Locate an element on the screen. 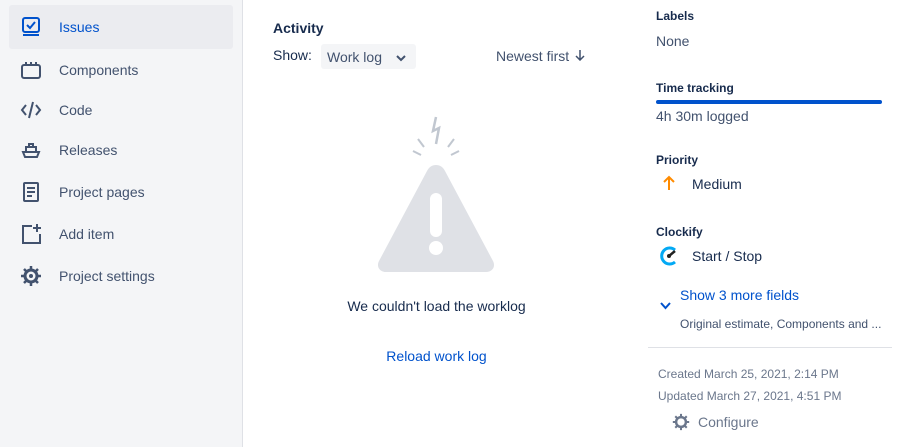 The image size is (913, 447). issues-icon is located at coordinates (31, 27).